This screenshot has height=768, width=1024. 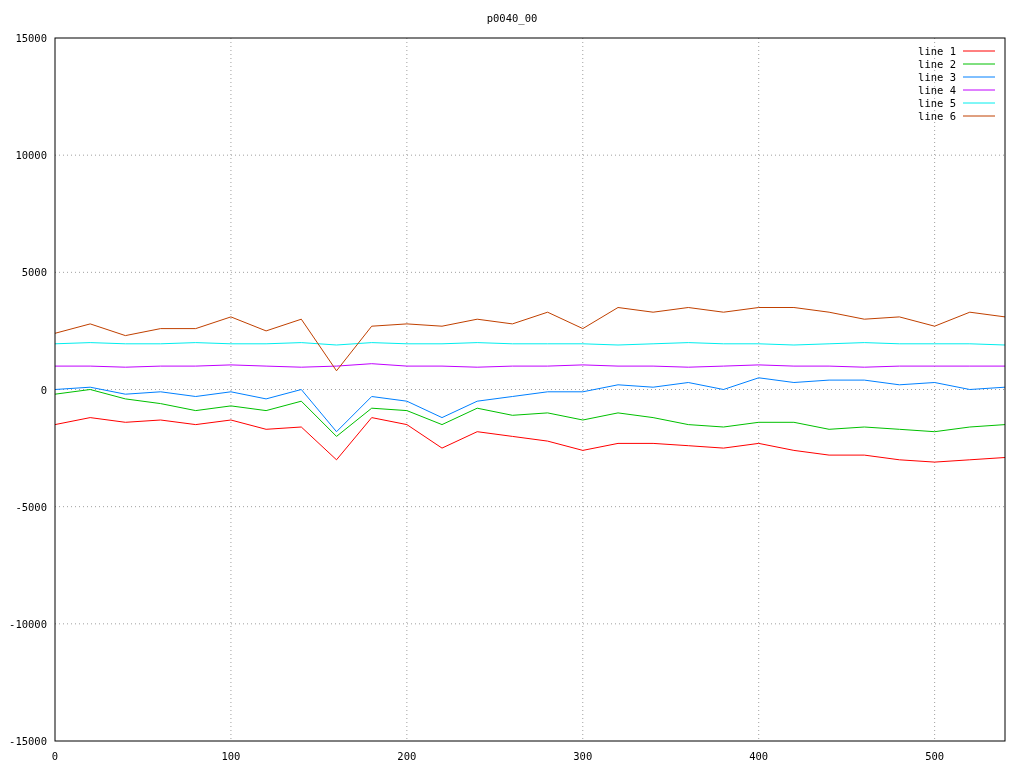 What do you see at coordinates (31, 506) in the screenshot?
I see `y-tick-label: -5000` at bounding box center [31, 506].